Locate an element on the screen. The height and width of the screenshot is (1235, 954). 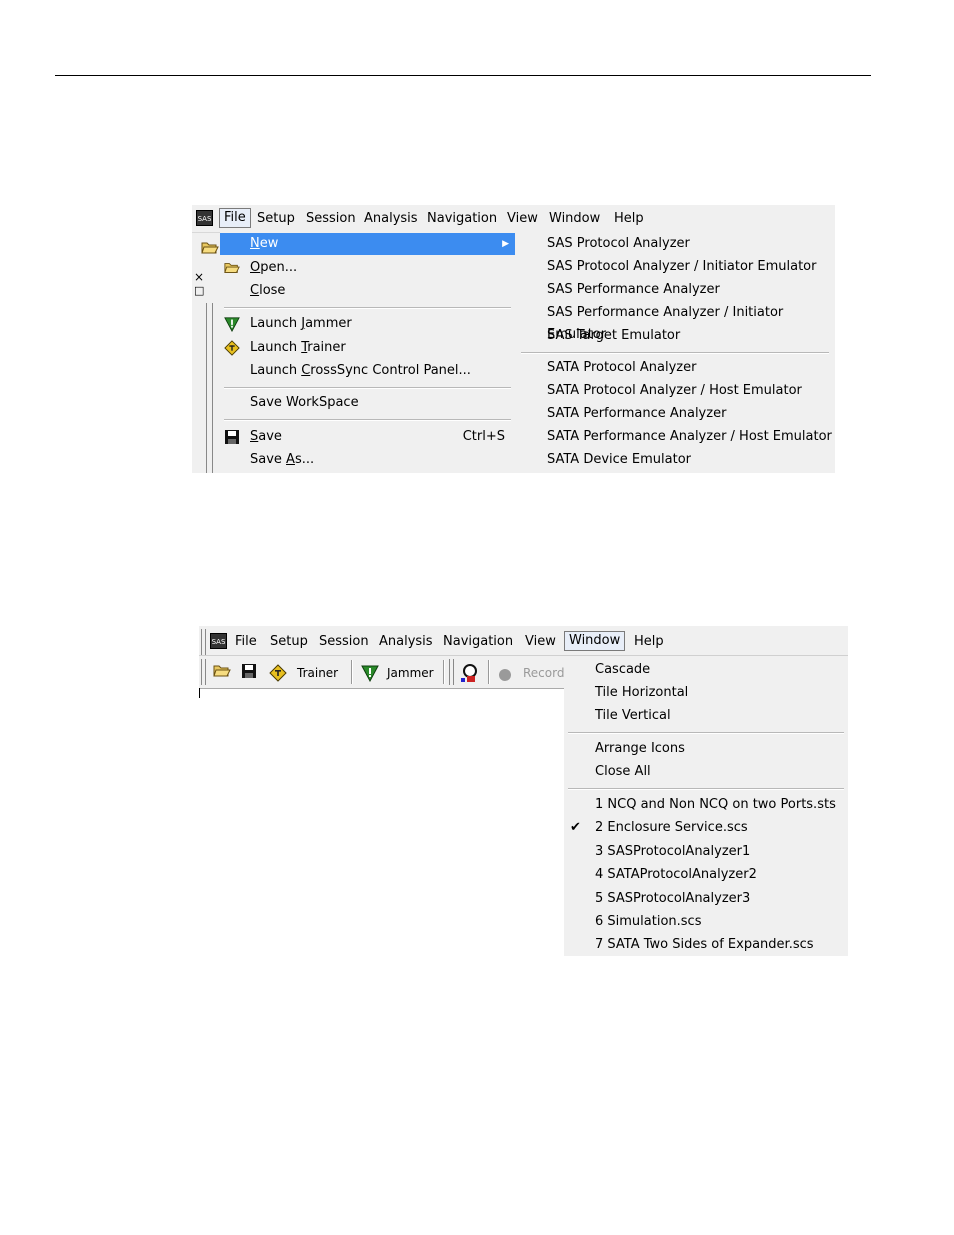
menu-item-tile-vertical: Tile Vertical is located at coordinates (706, 716).